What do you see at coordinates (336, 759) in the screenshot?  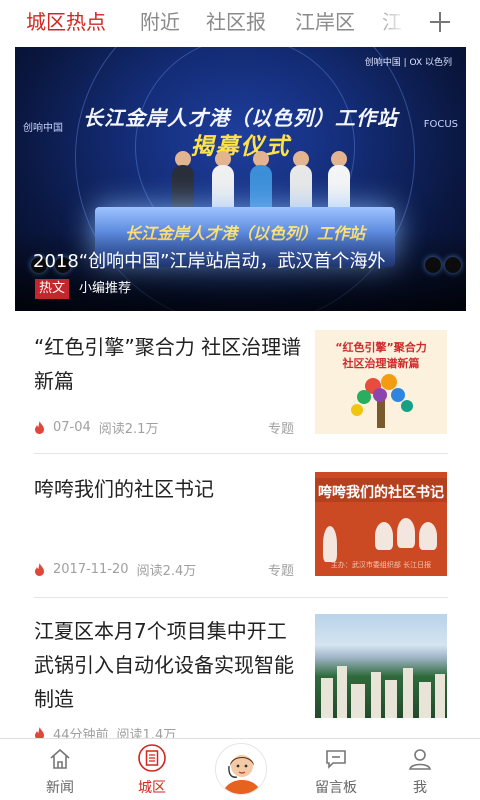 I see `message-icon` at bounding box center [336, 759].